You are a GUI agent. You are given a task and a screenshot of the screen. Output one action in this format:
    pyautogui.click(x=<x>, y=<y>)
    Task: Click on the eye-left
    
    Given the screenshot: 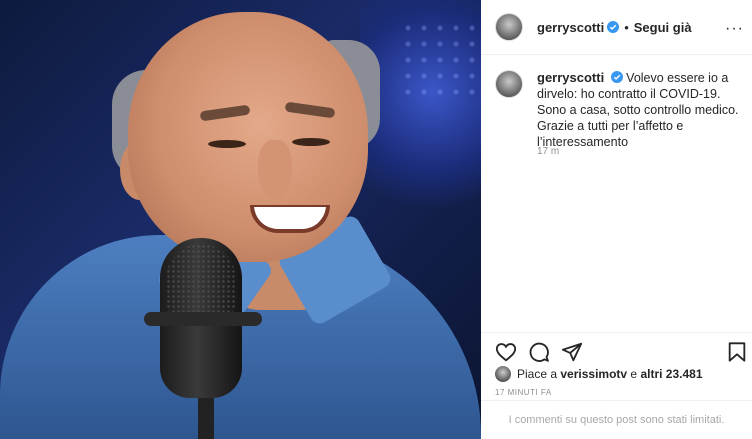 What is the action you would take?
    pyautogui.click(x=227, y=144)
    